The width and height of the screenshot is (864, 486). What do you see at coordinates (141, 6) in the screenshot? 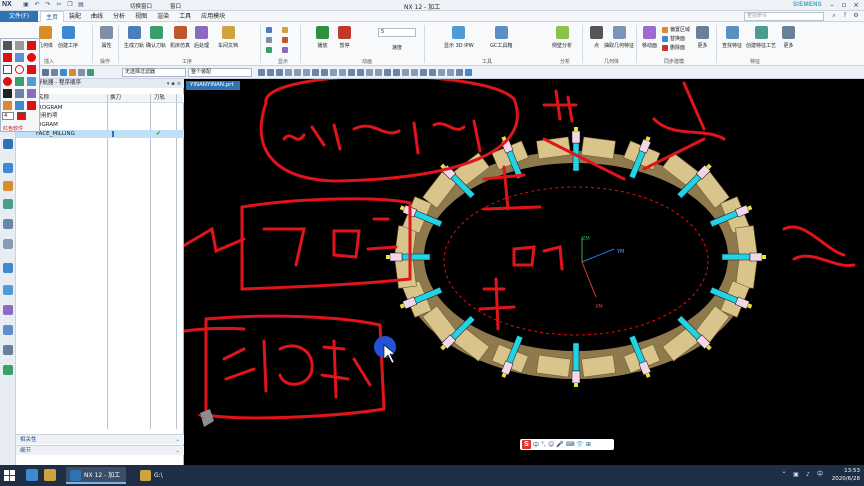
I see `switch-window-button: 切换窗口` at bounding box center [141, 6].